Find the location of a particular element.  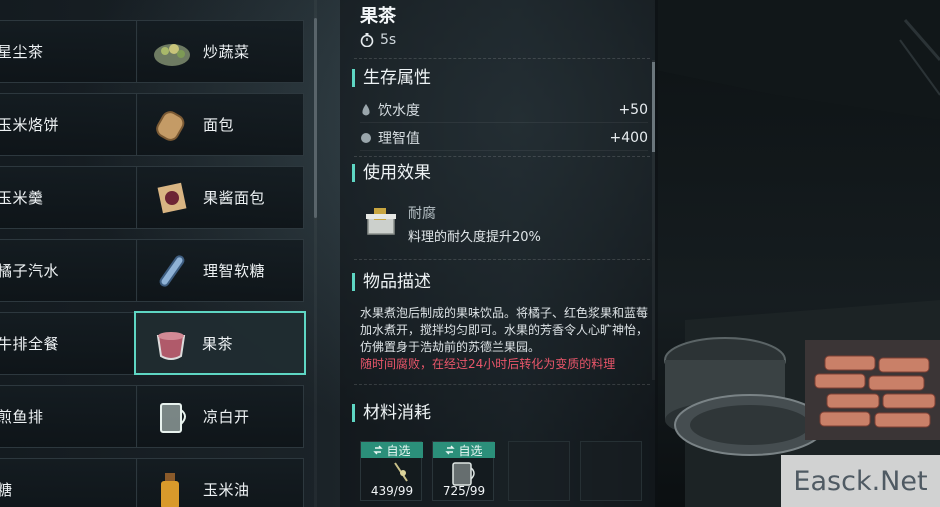

recipe-name: 果酱面包 is located at coordinates (234, 198).